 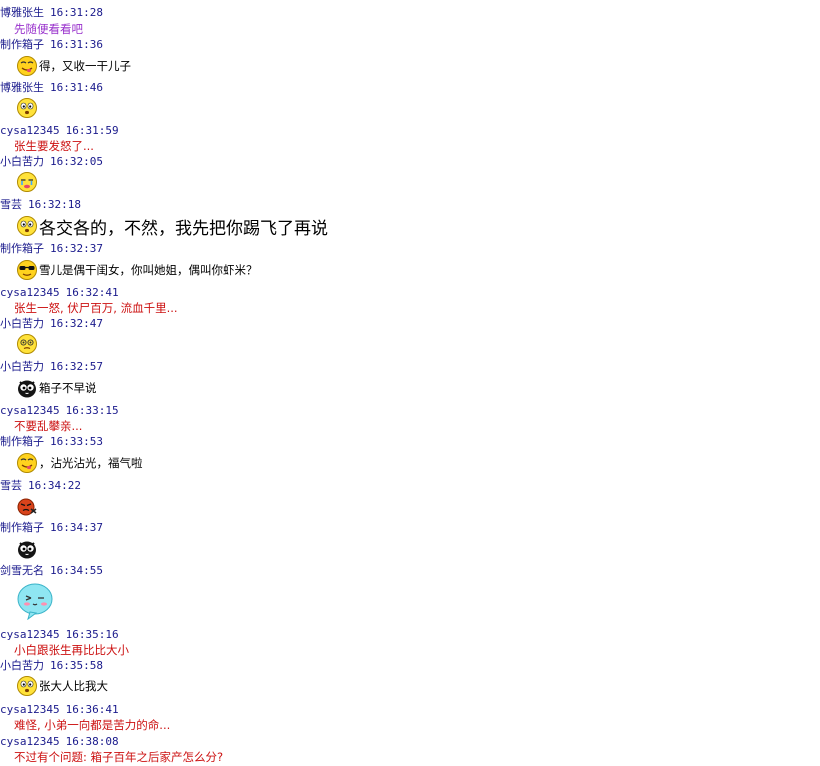 I want to click on message-header: 小白苦力 16:32:05, so click(x=51, y=162).